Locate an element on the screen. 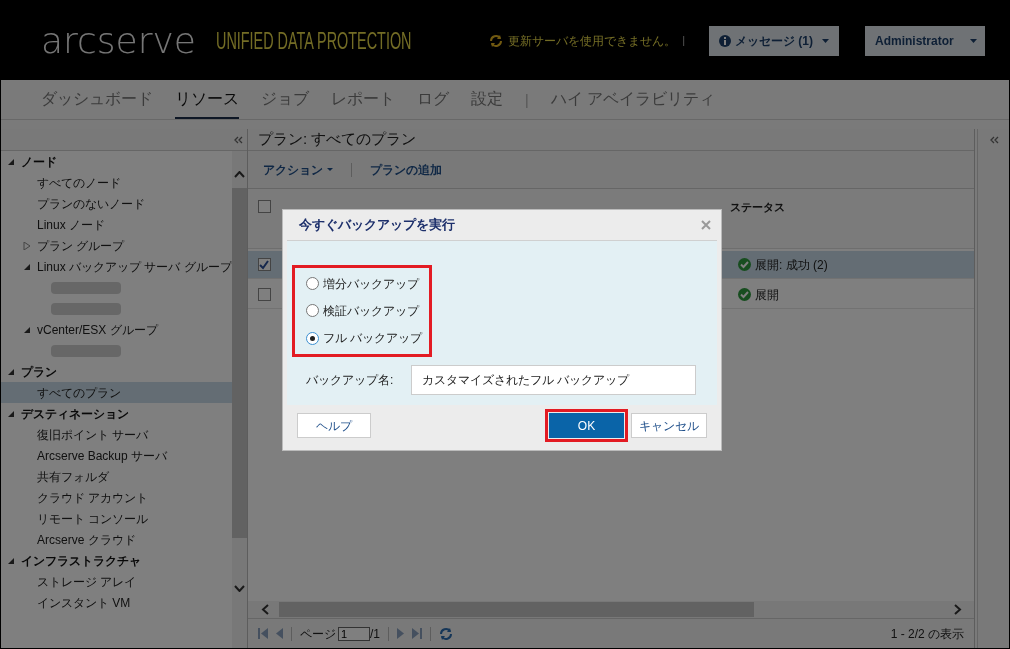 The image size is (1010, 649). tree-item: Linux バックアップ サーバ グループ is located at coordinates (134, 266).